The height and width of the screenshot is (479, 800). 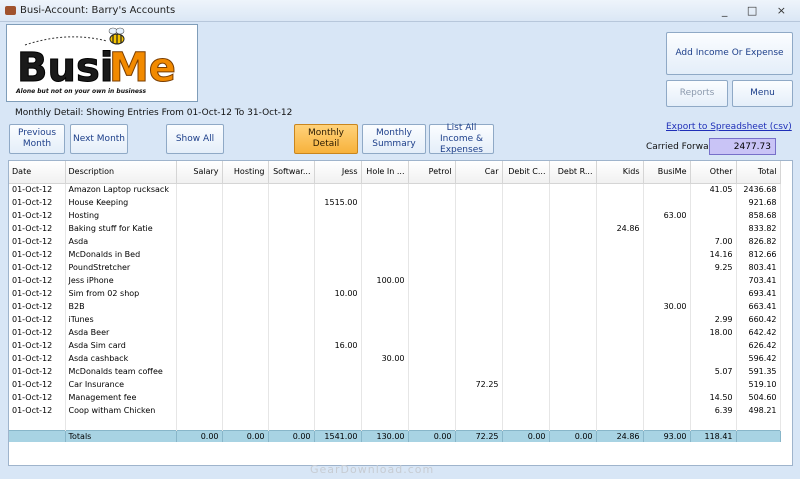 What do you see at coordinates (758, 172) in the screenshot?
I see `column-header: Total` at bounding box center [758, 172].